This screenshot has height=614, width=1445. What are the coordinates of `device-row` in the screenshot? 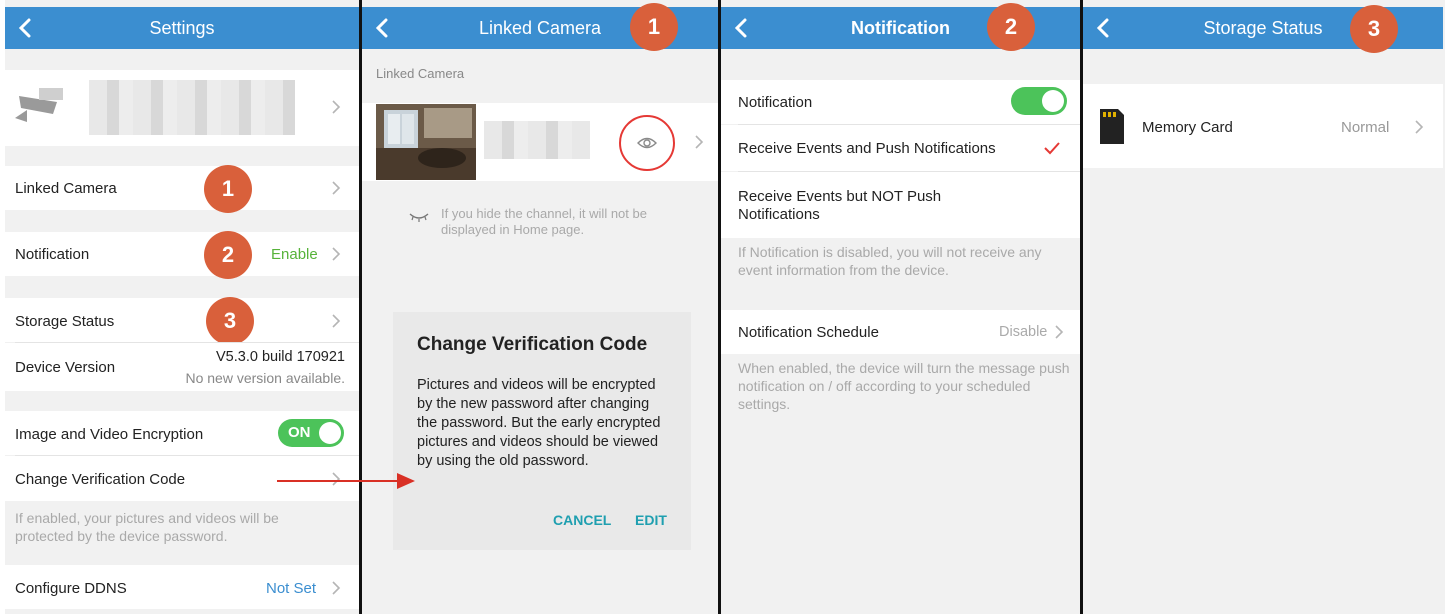 It's located at (182, 108).